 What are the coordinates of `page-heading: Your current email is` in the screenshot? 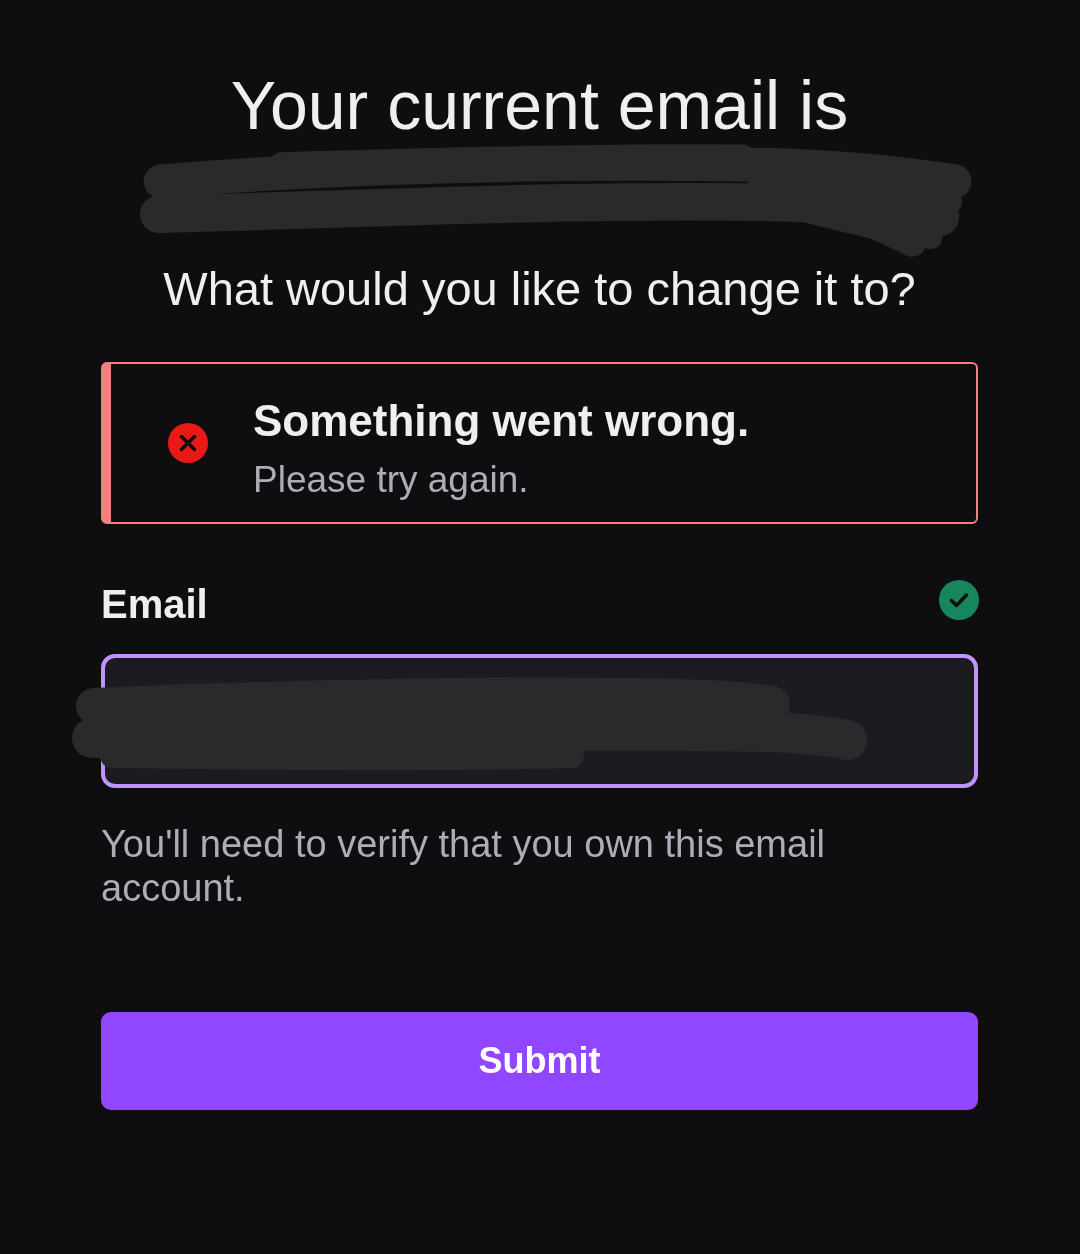 It's located at (539, 105).